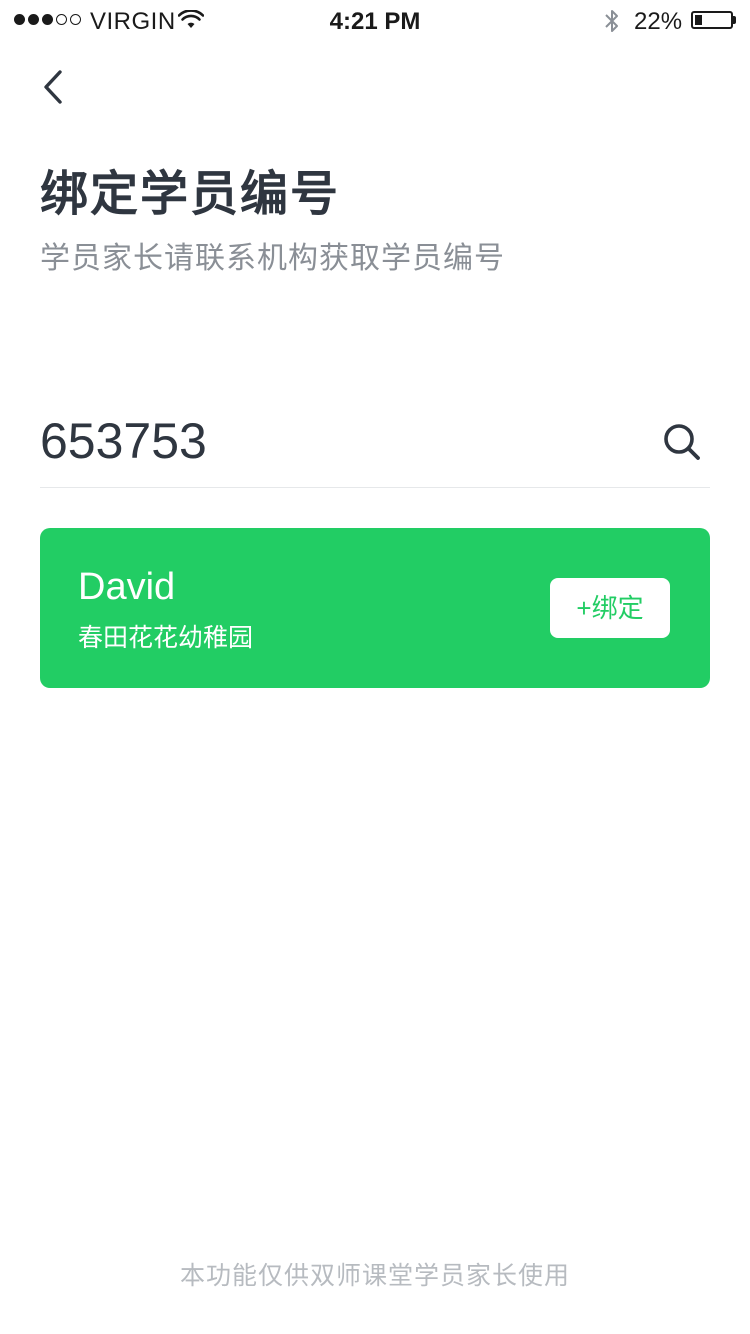 Image resolution: width=750 pixels, height=1334 pixels. I want to click on student-id-input, so click(340, 441).